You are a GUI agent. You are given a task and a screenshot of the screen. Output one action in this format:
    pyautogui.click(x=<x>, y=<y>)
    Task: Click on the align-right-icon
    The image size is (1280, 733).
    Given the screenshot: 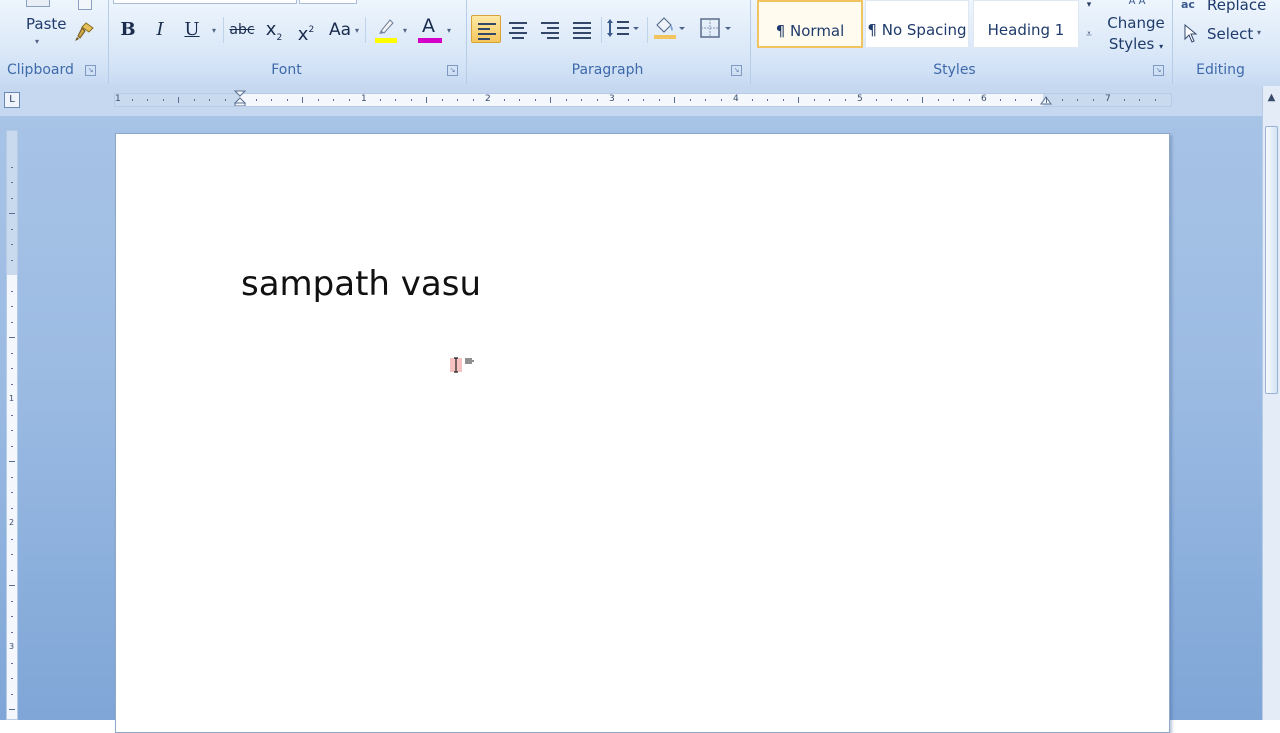 What is the action you would take?
    pyautogui.click(x=550, y=30)
    